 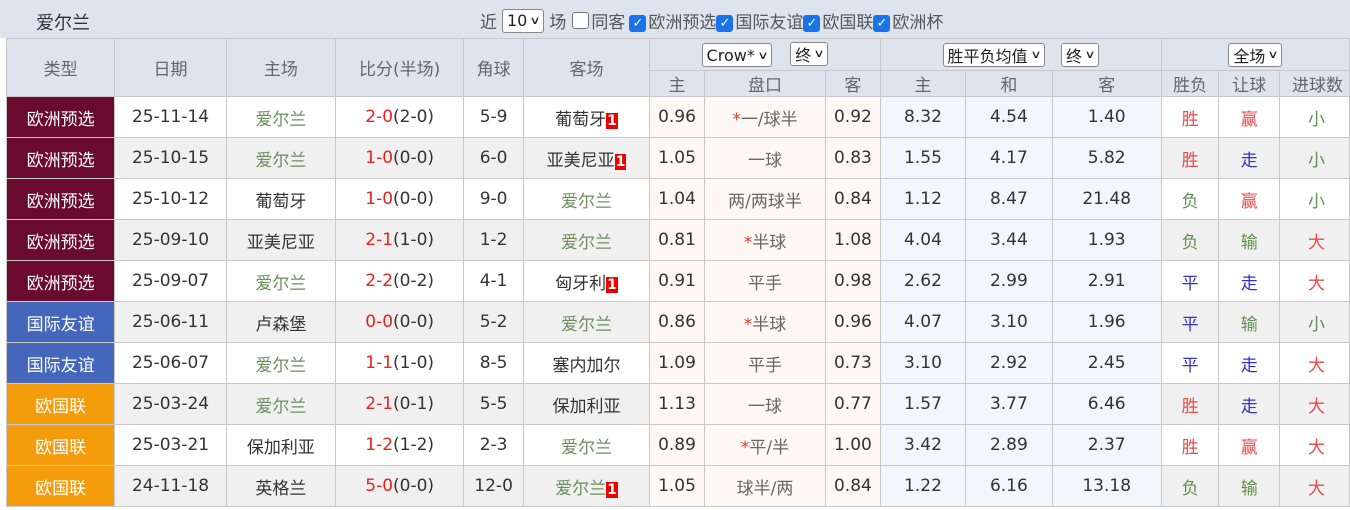 I want to click on goals-result: 大, so click(x=1314, y=363).